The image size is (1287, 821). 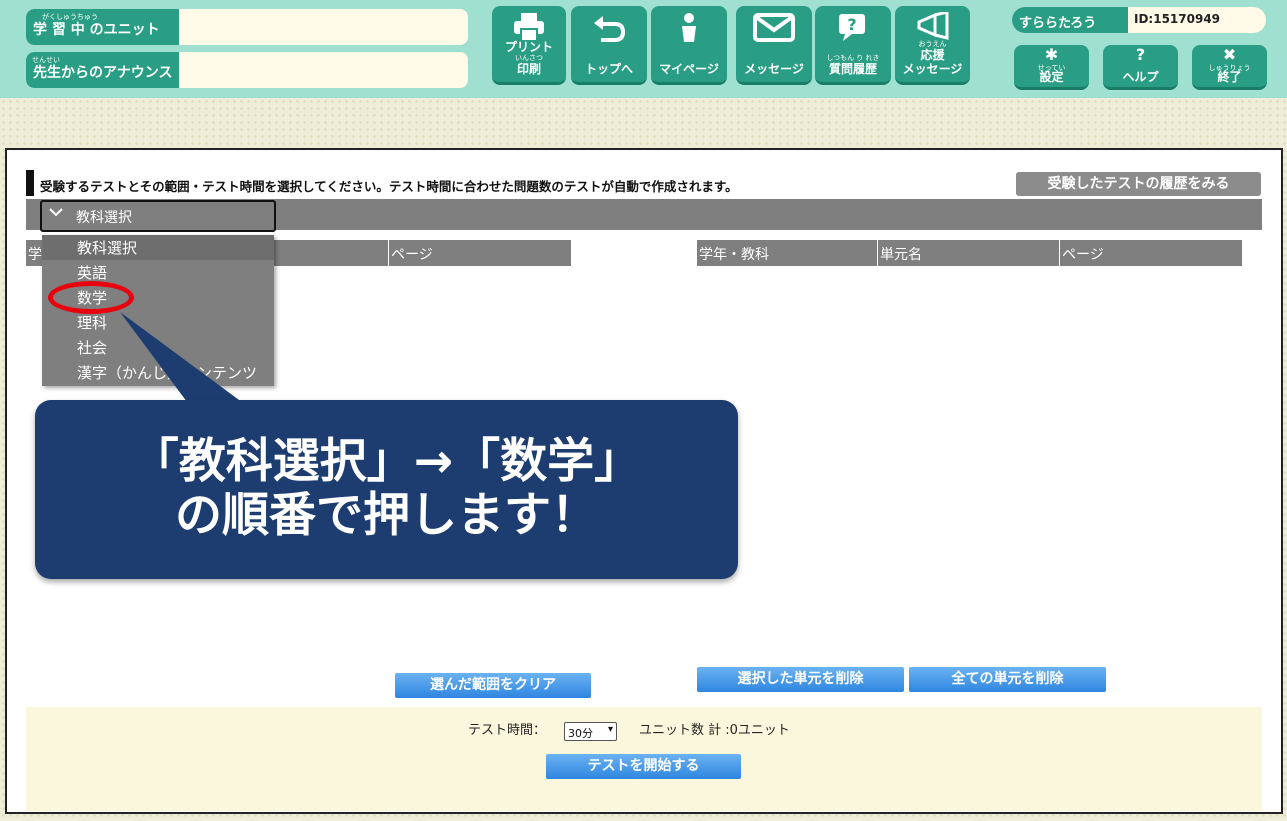 I want to click on close-icon: ✖, so click(x=1229, y=54).